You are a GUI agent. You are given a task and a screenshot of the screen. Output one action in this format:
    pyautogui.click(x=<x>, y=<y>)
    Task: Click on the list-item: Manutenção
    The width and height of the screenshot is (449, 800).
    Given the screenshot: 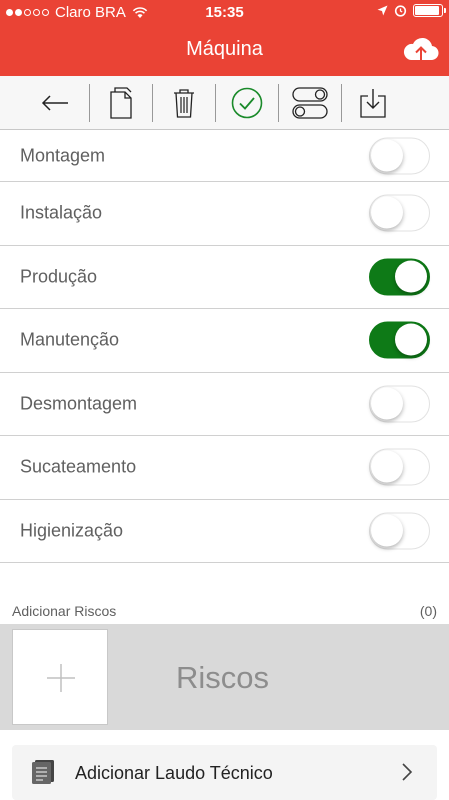 What is the action you would take?
    pyautogui.click(x=224, y=341)
    